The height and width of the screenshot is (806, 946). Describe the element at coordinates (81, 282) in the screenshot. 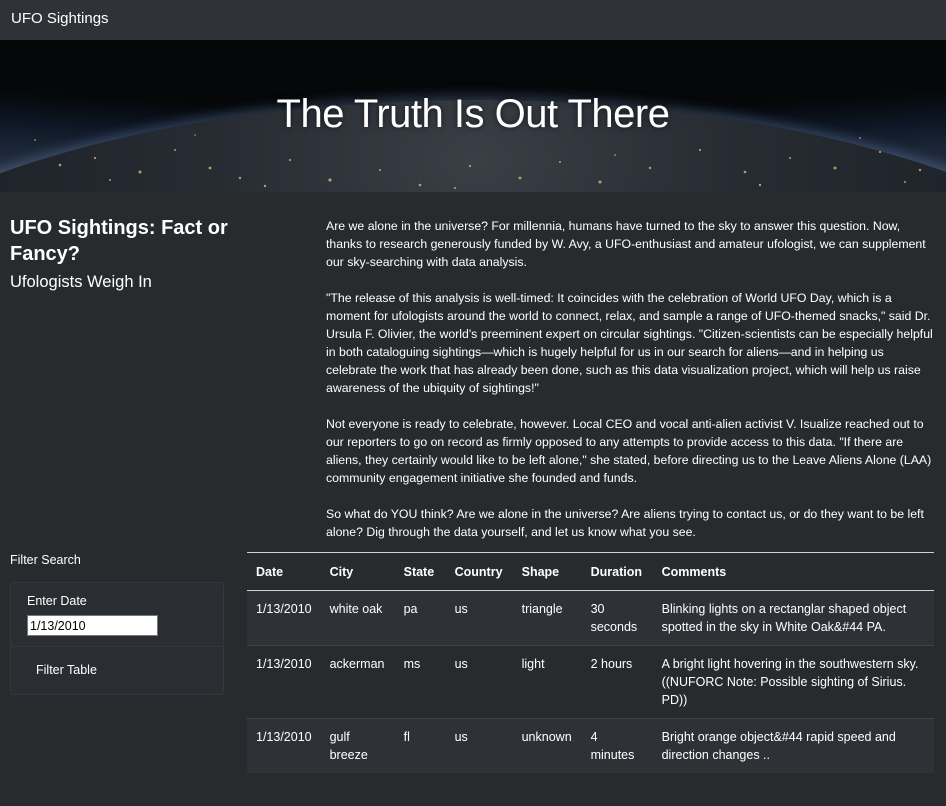

I see `article-subtitle: Ufologists Weigh In` at that location.